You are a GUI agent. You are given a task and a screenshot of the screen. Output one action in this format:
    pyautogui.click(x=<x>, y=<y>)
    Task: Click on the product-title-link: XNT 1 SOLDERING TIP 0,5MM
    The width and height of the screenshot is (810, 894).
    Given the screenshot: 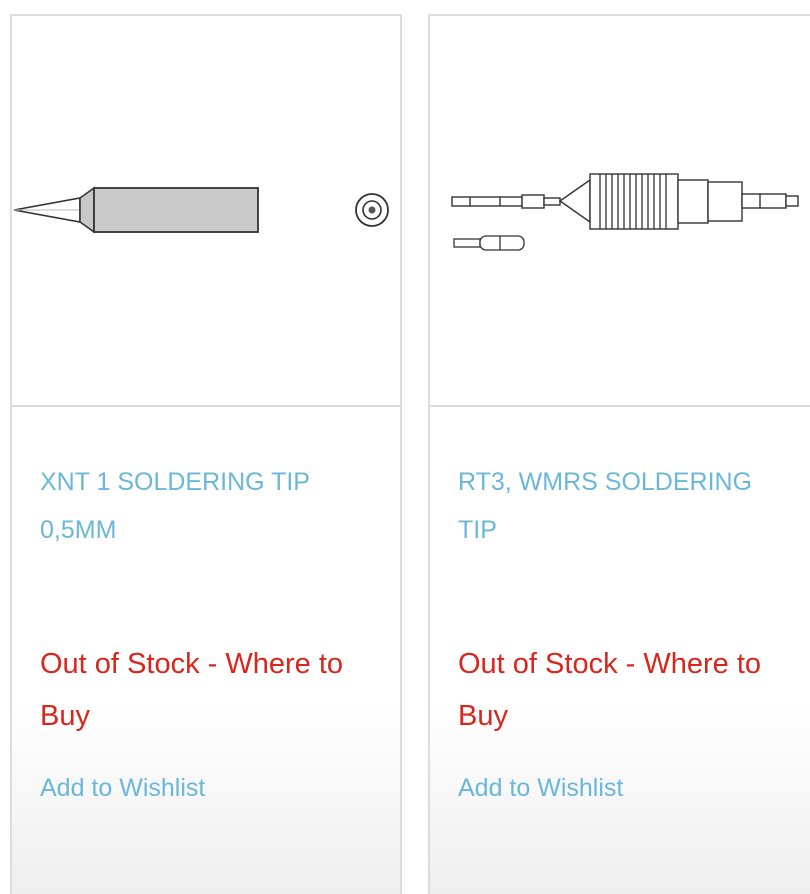 What is the action you would take?
    pyautogui.click(x=195, y=506)
    